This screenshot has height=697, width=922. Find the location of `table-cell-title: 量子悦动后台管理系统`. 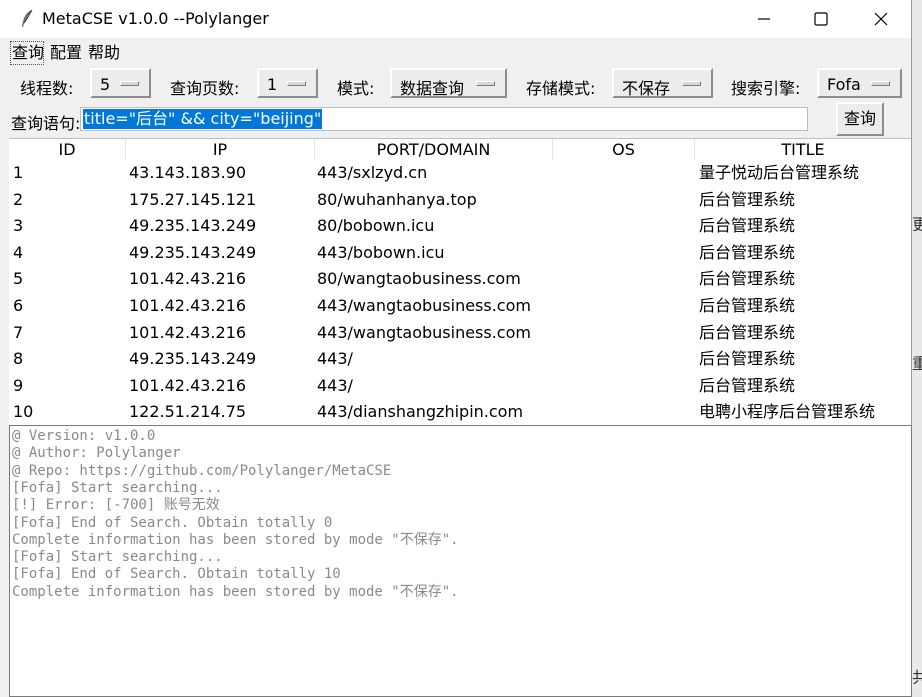

table-cell-title: 量子悦动后台管理系统 is located at coordinates (779, 172).